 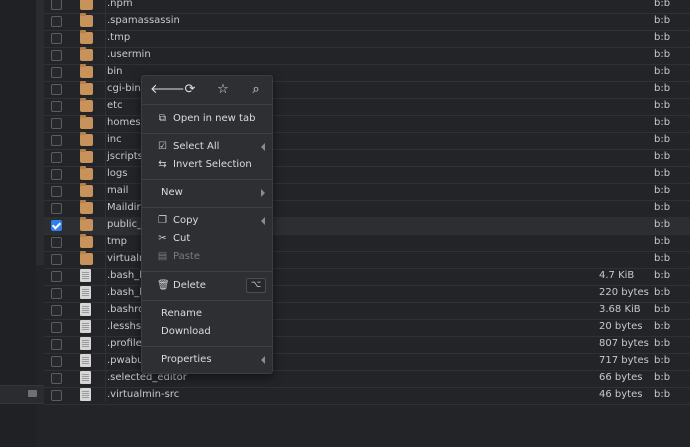 I want to click on file-name: .tmp, so click(x=118, y=37).